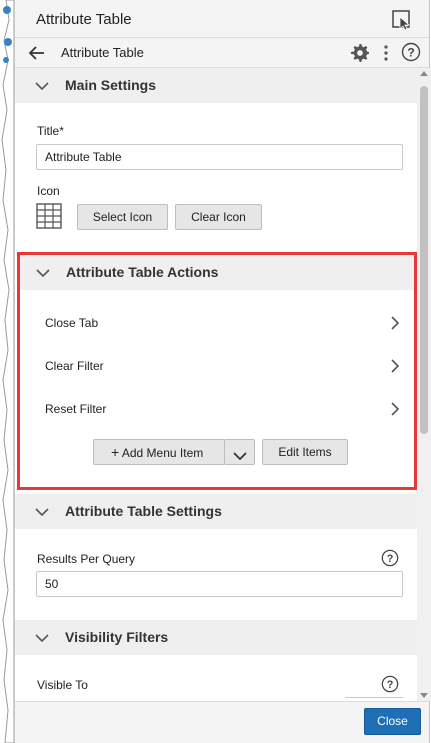  Describe the element at coordinates (392, 721) in the screenshot. I see `close-button: Close` at that location.